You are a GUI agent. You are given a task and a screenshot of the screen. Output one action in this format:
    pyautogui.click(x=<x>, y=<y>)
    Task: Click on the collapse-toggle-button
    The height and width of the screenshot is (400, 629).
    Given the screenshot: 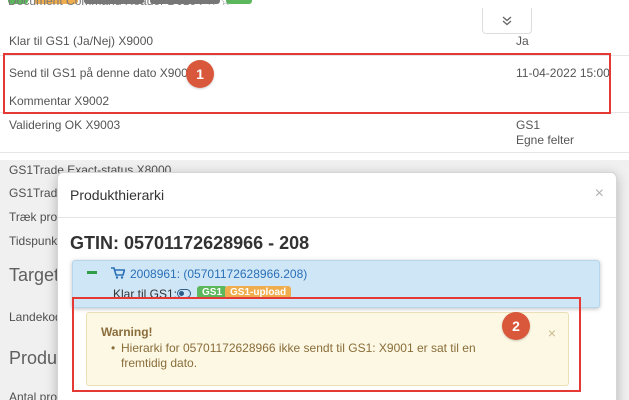 What is the action you would take?
    pyautogui.click(x=507, y=21)
    